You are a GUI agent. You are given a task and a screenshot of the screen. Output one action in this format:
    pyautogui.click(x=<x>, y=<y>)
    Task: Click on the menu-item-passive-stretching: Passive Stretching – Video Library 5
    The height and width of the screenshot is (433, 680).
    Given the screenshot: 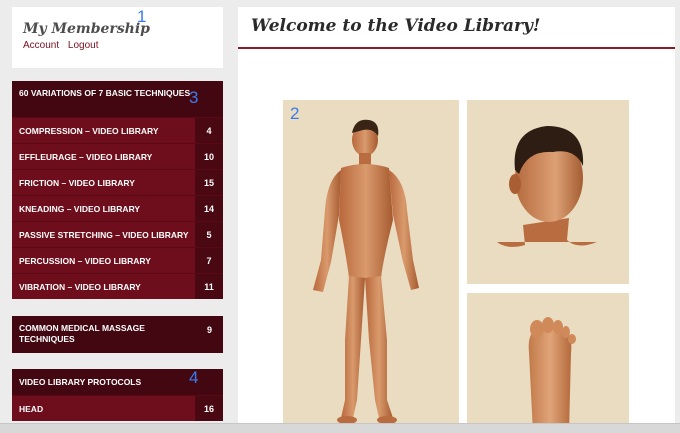 What is the action you would take?
    pyautogui.click(x=117, y=234)
    